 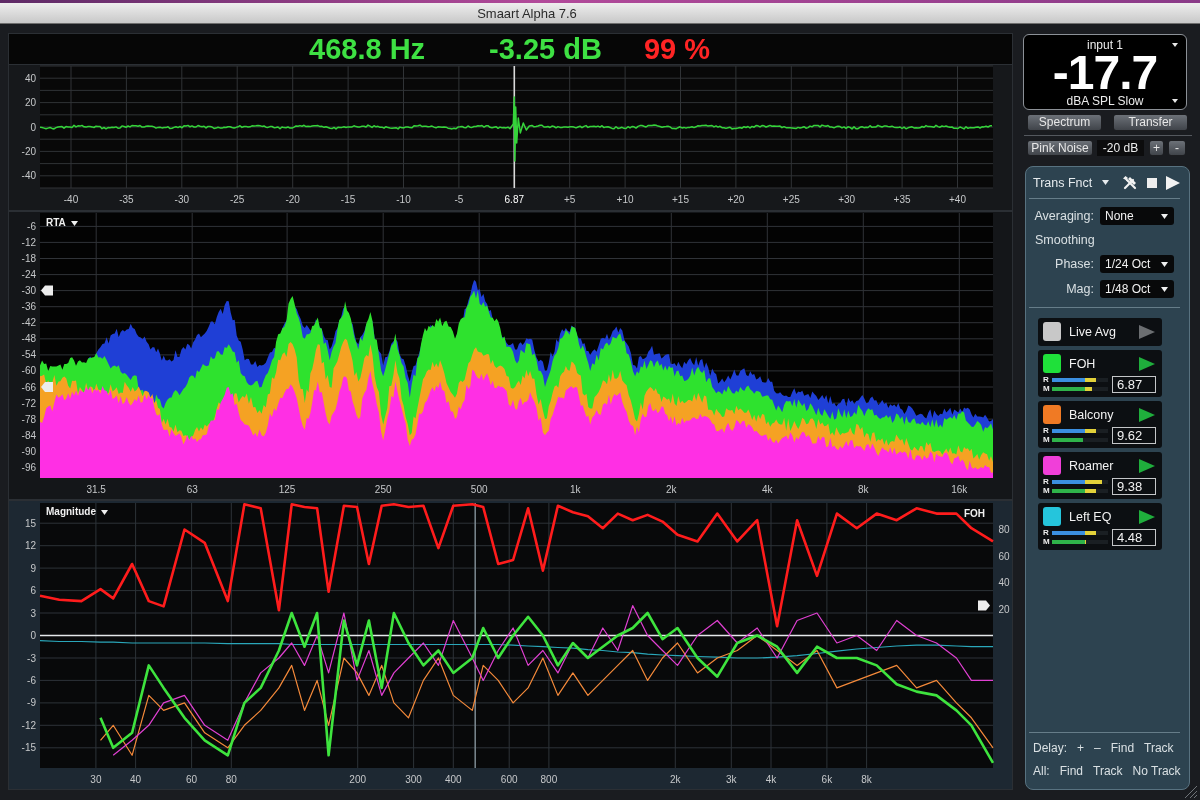 What do you see at coordinates (28, 419) in the screenshot?
I see `axis-tick-label: -78` at bounding box center [28, 419].